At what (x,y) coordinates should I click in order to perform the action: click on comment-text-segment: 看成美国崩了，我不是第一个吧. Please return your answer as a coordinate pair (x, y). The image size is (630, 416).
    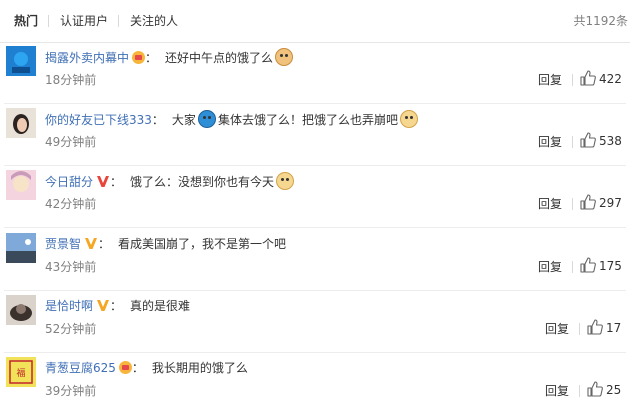
    Looking at the image, I should click on (202, 244).